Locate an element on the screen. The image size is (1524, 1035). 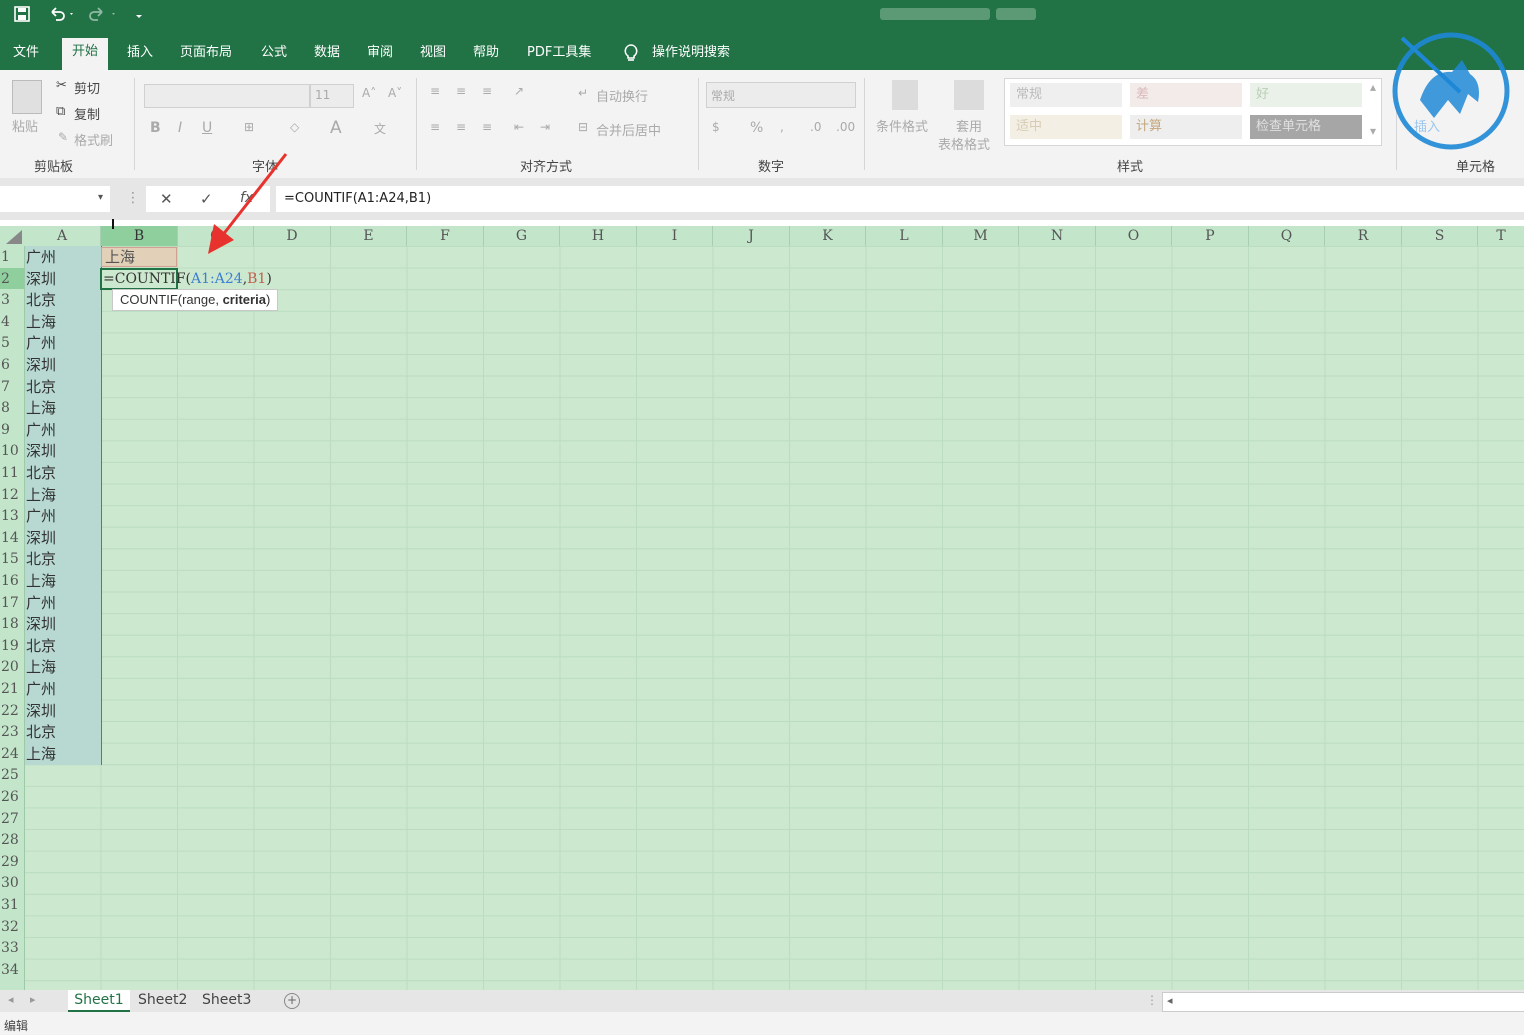
row-header: 22 is located at coordinates (12, 711).